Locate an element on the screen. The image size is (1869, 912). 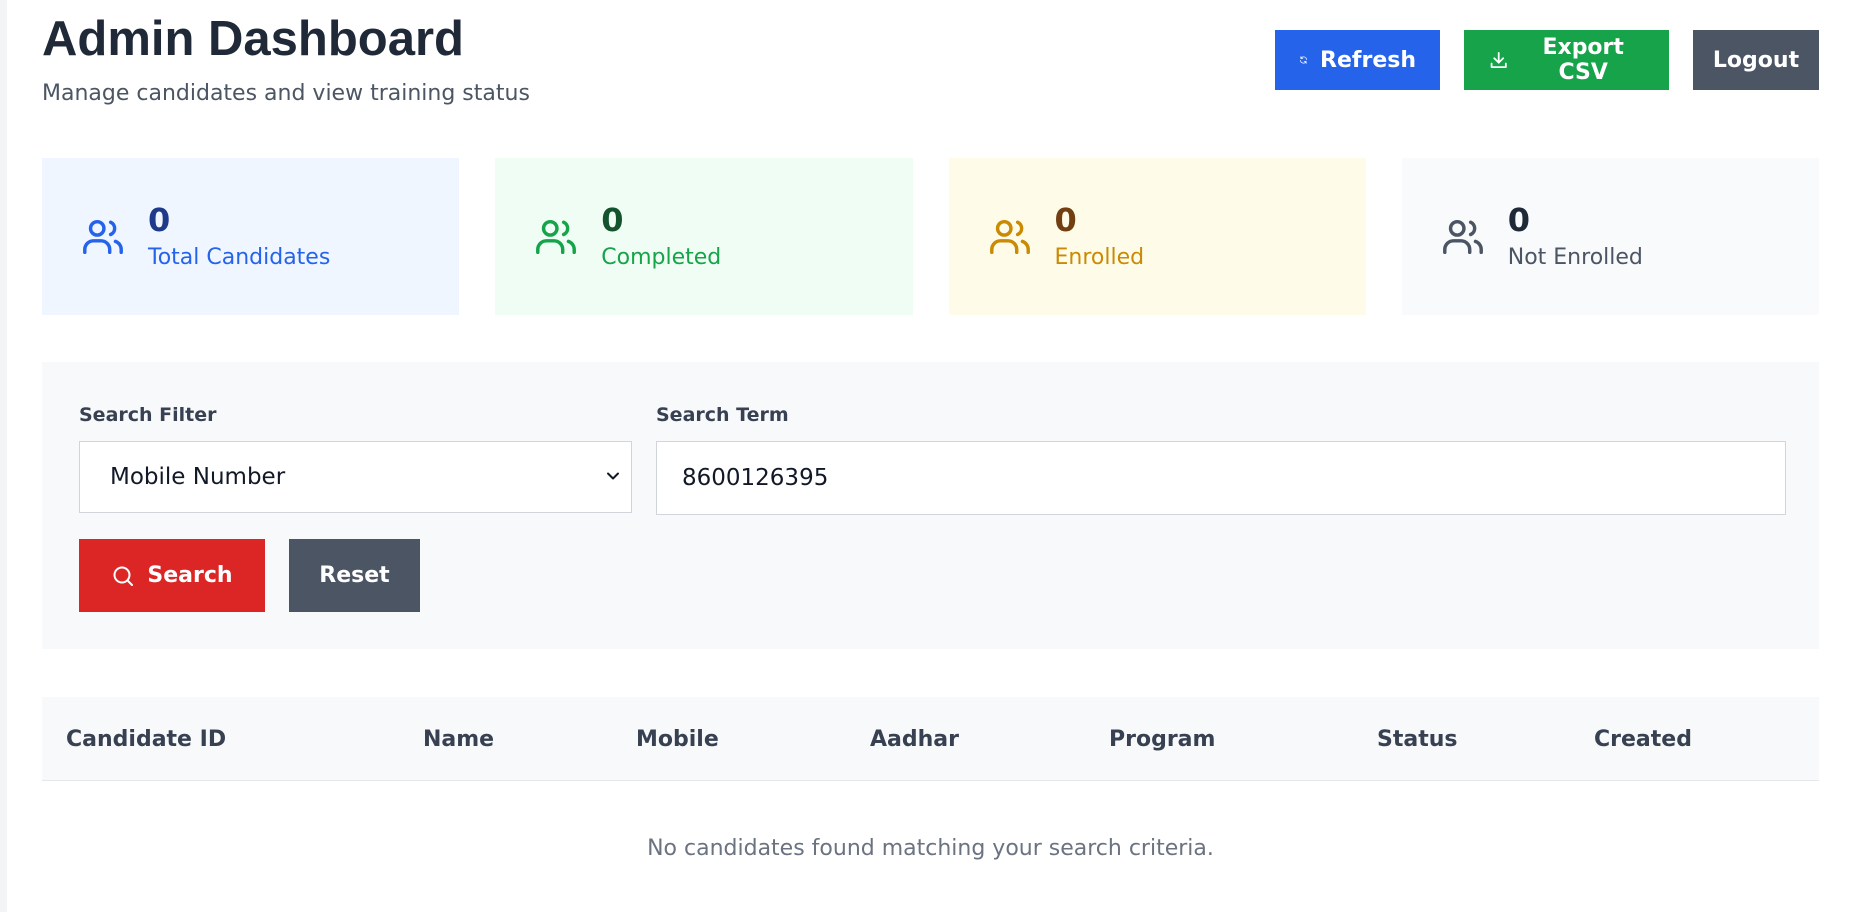
column-header-mobile: Mobile is located at coordinates (677, 739).